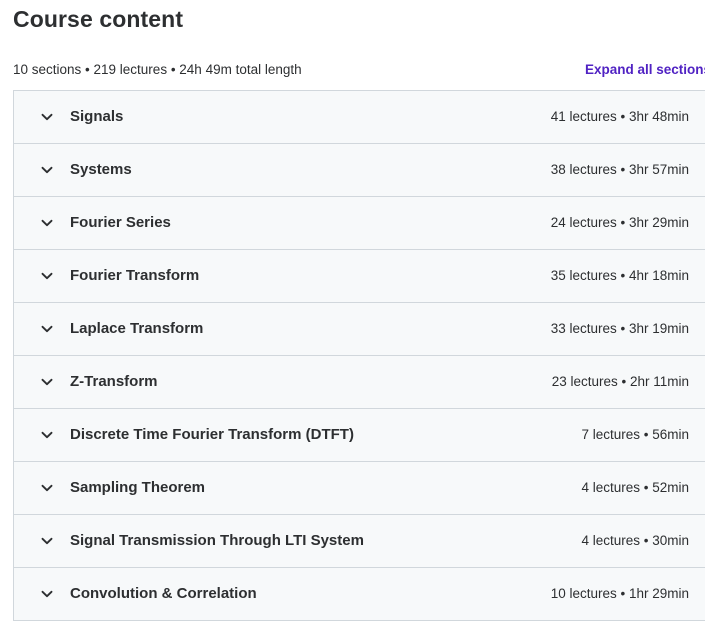 Image resolution: width=705 pixels, height=621 pixels. I want to click on section-row: Signals 41 lectures • 3hr 48min, so click(359, 117).